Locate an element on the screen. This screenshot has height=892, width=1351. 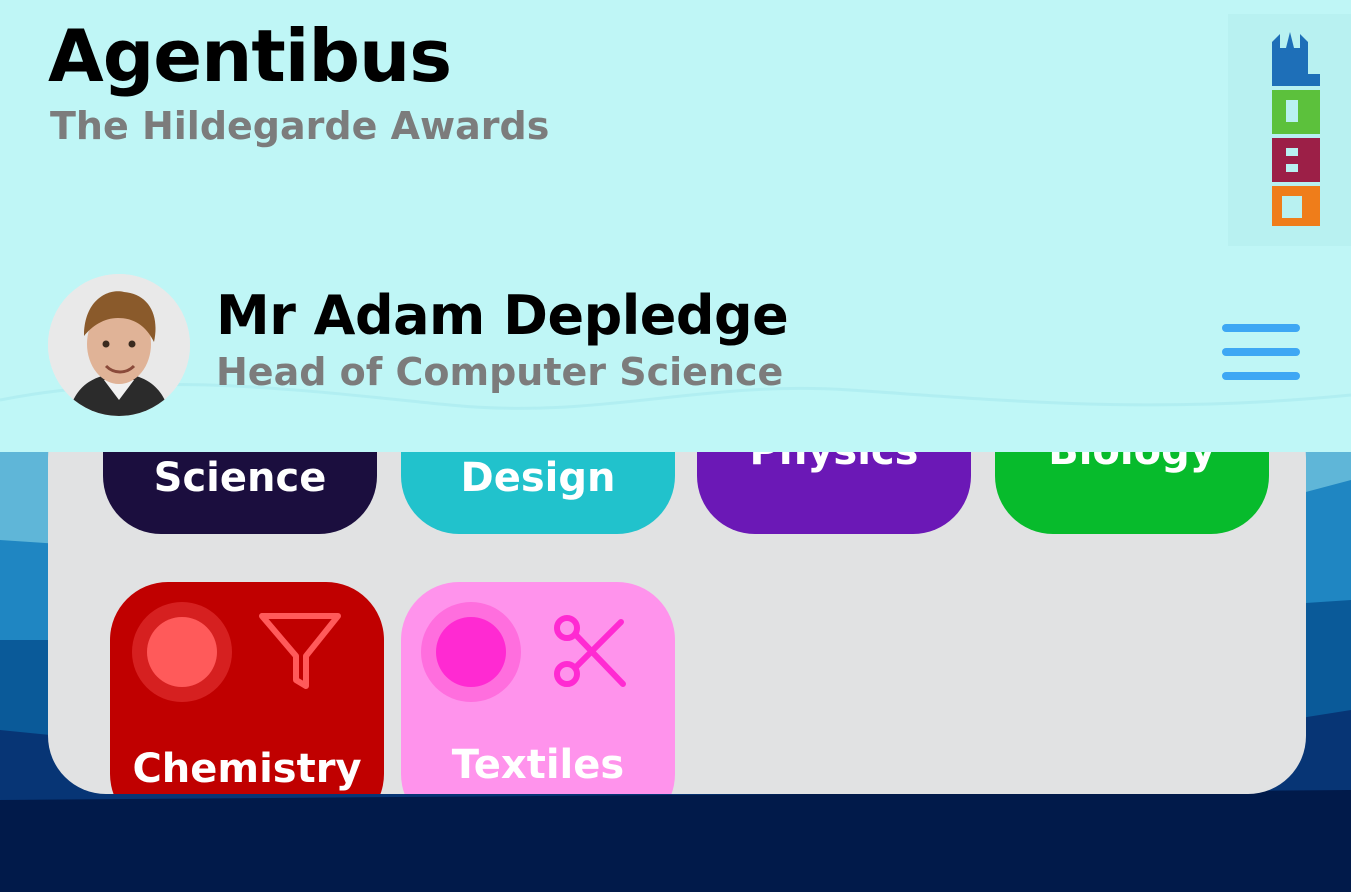
flask-funnel-icon is located at coordinates (300, 651).